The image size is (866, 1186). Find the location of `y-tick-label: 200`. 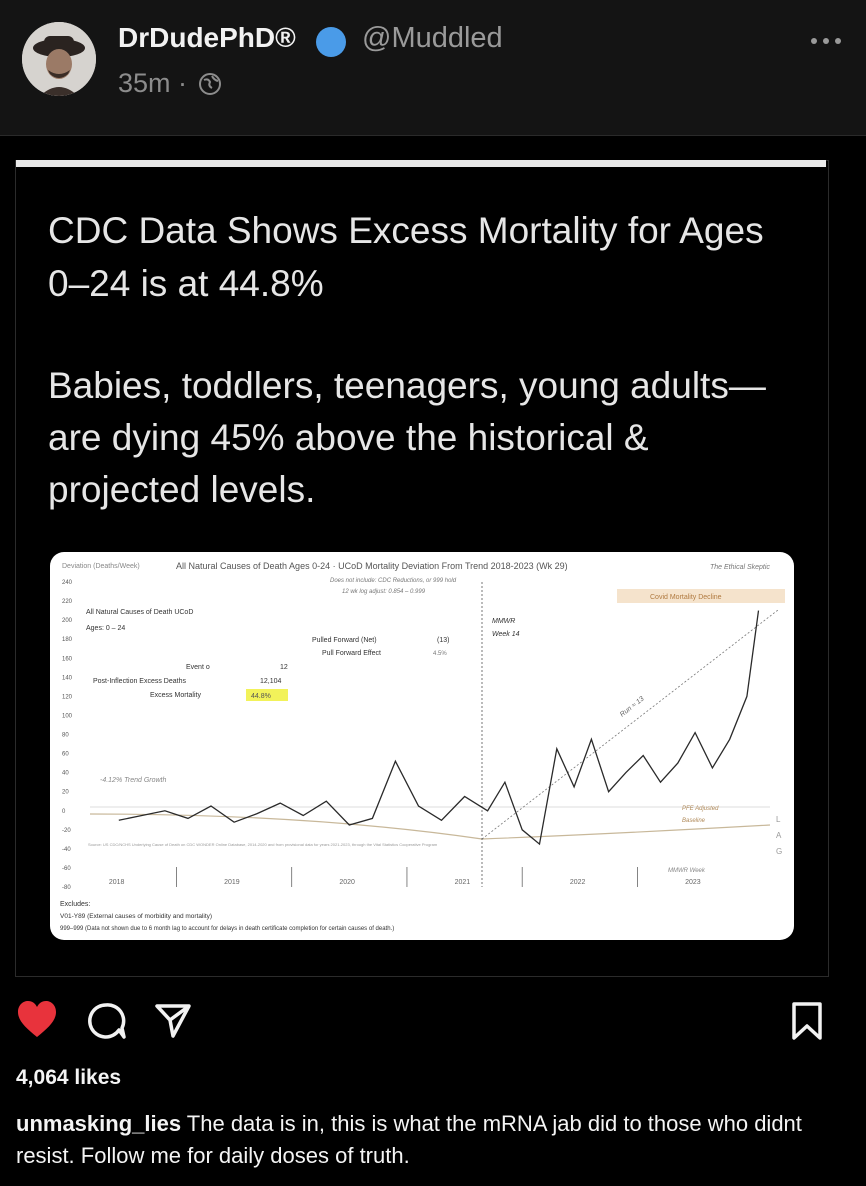

y-tick-label: 200 is located at coordinates (67, 621).